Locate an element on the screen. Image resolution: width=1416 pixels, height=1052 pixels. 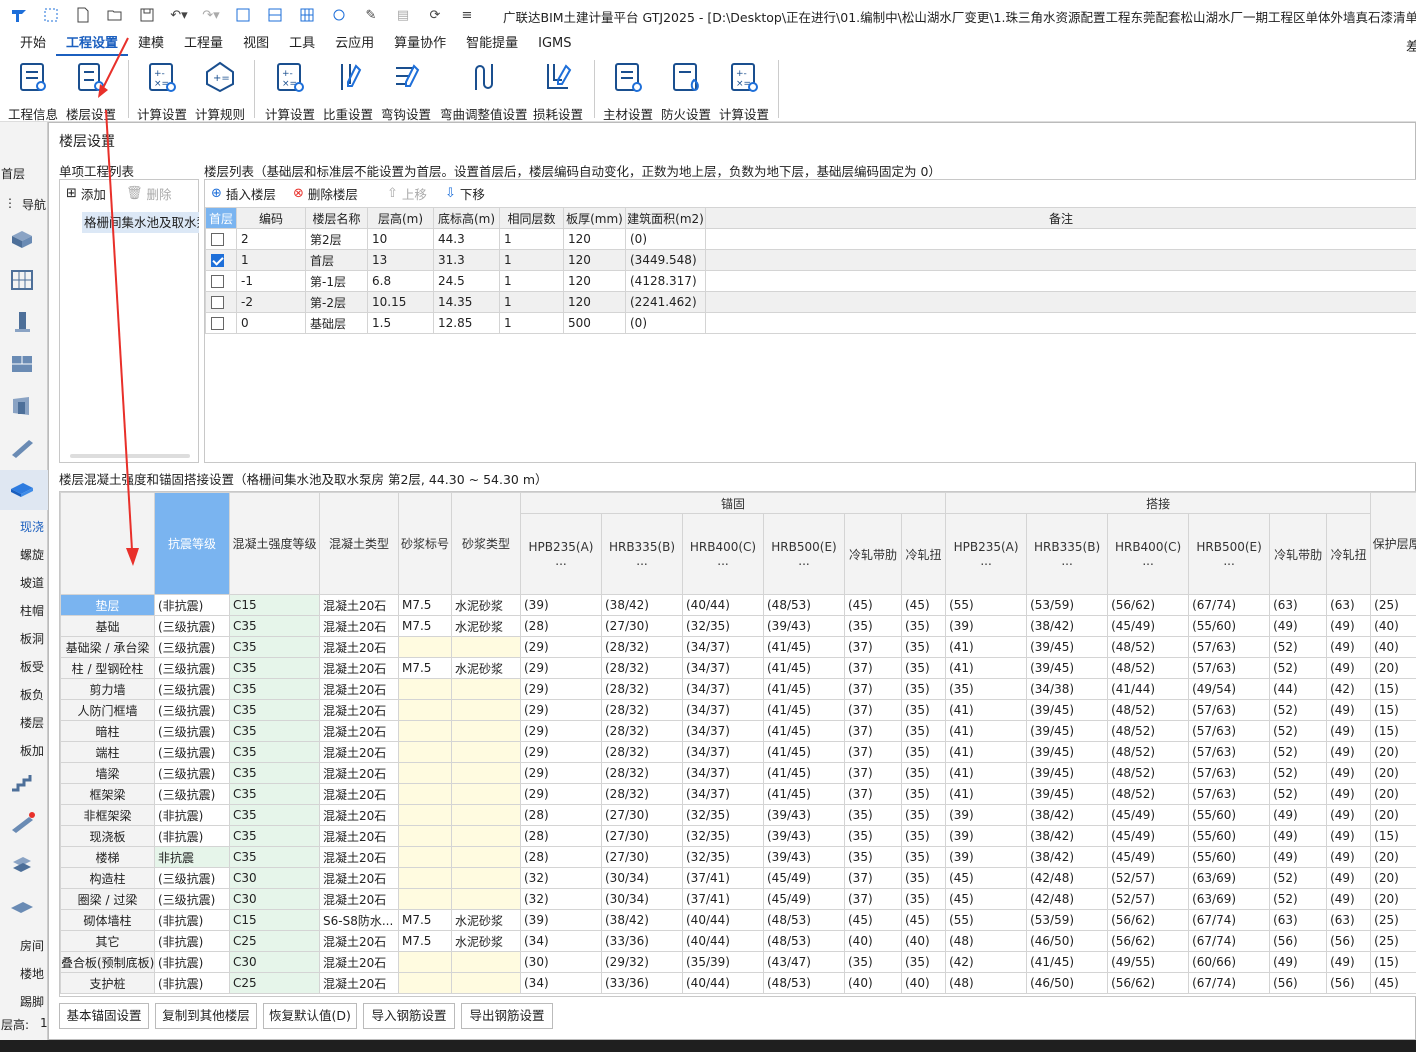
anchor-cell: (57/63) is located at coordinates (1229, 647).